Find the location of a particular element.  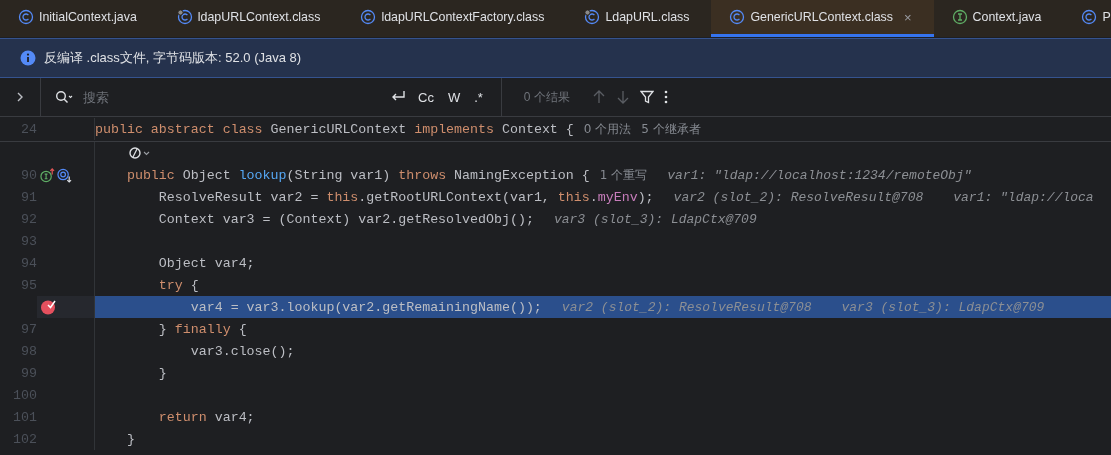

info-icon is located at coordinates (28, 58).